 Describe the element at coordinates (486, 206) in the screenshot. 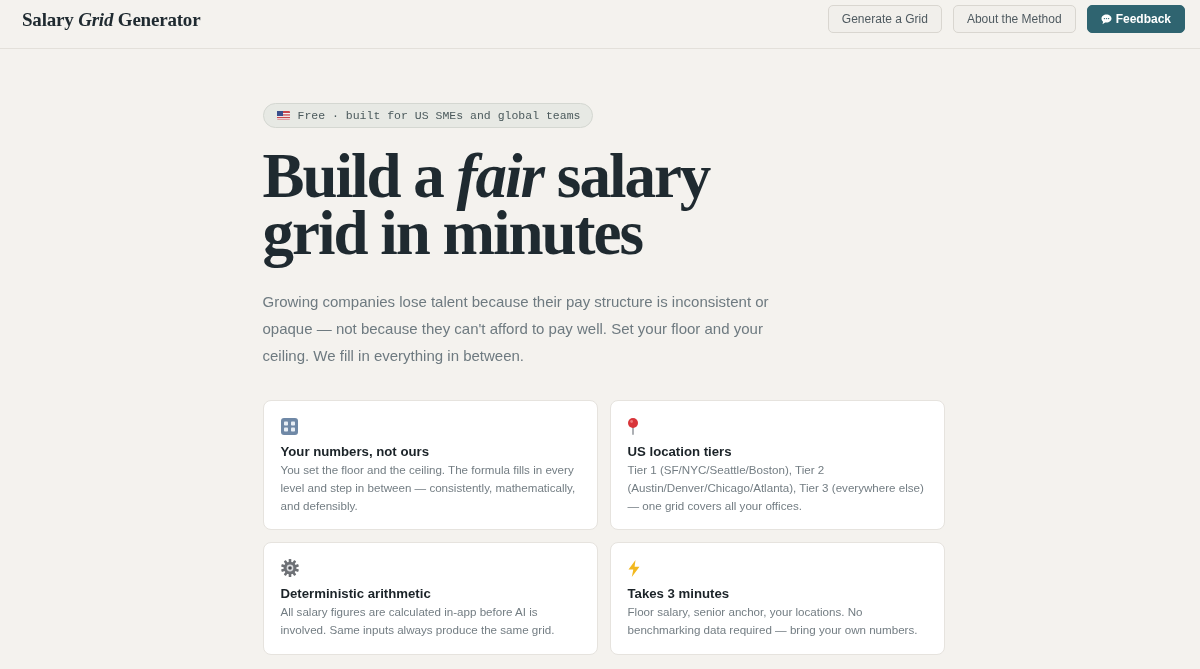

I see `headline: Build a fair salary grid in minutes` at that location.